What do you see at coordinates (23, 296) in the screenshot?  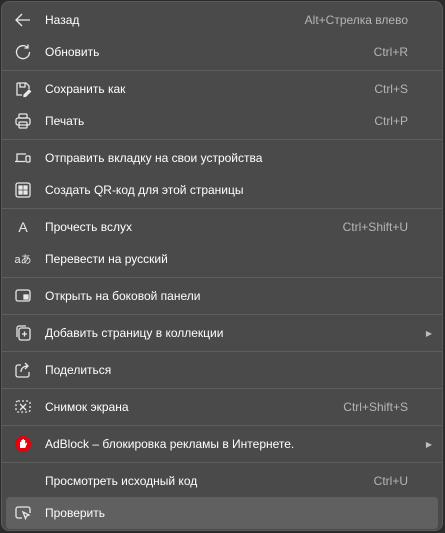 I see `sidebar-icon` at bounding box center [23, 296].